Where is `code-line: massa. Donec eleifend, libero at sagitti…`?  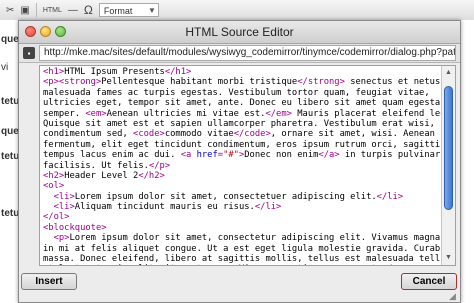 code-line: massa. Donec eleifend, libero at sagitti… is located at coordinates (249, 259).